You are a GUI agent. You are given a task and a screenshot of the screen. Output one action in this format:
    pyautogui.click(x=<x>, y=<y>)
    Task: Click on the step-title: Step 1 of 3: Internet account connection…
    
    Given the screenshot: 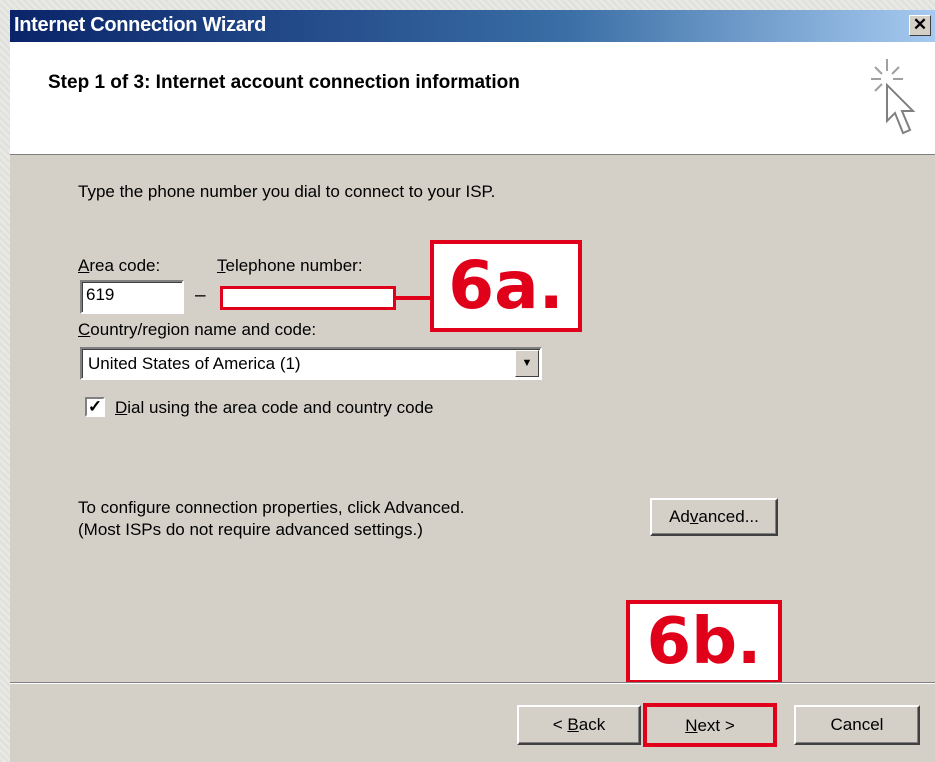 What is the action you would take?
    pyautogui.click(x=284, y=82)
    